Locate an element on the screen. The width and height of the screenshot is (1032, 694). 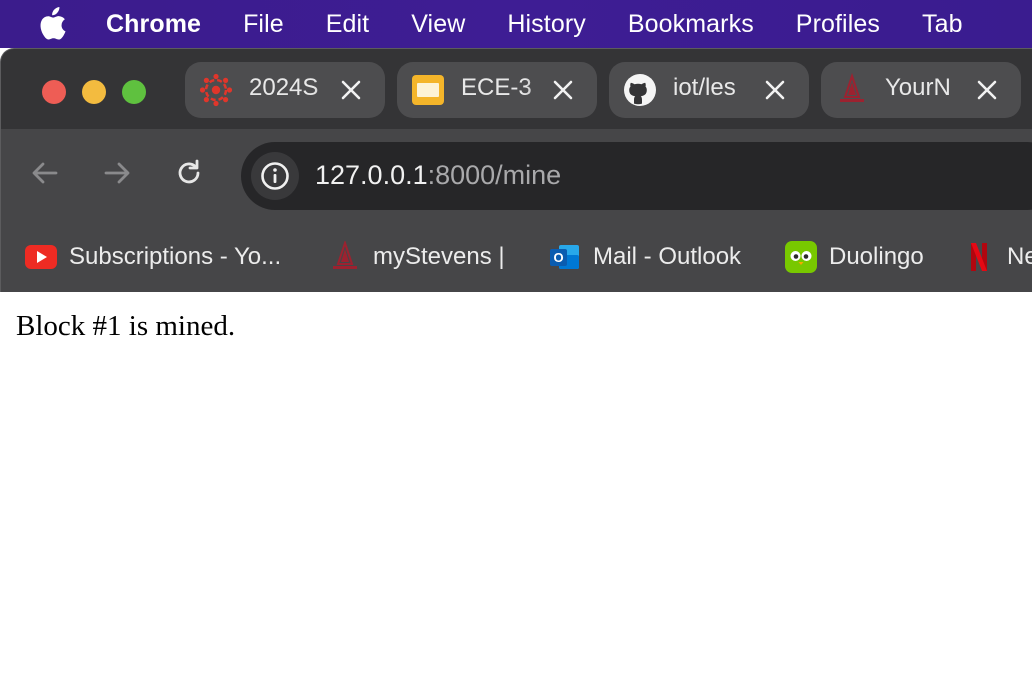
tab-slides: ECE-3 is located at coordinates (497, 90).